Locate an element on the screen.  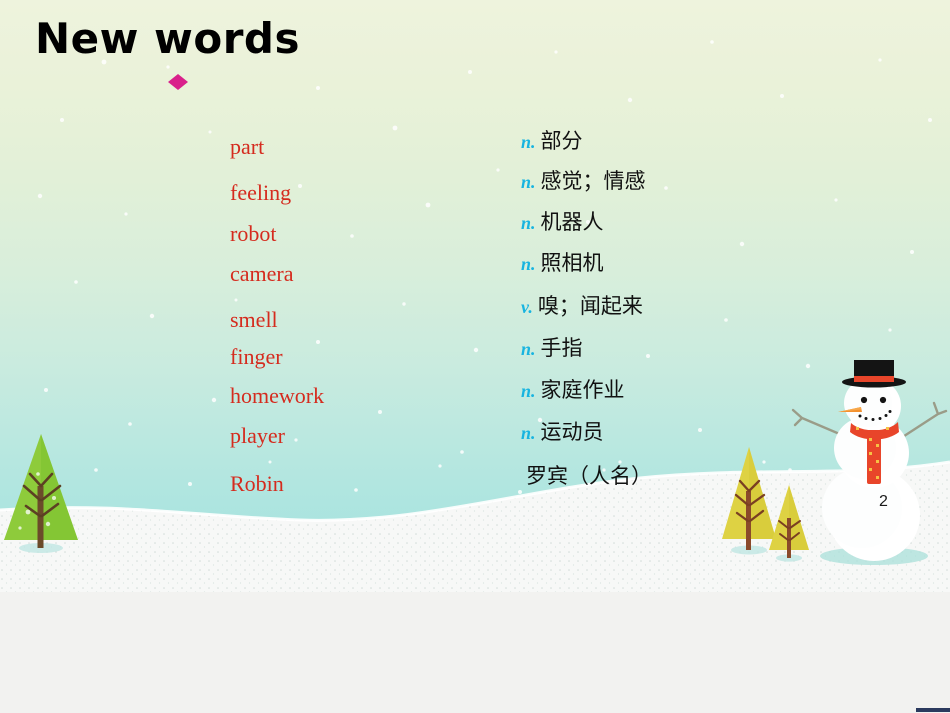
definition-item: n. 感觉；情感 is located at coordinates (583, 181).